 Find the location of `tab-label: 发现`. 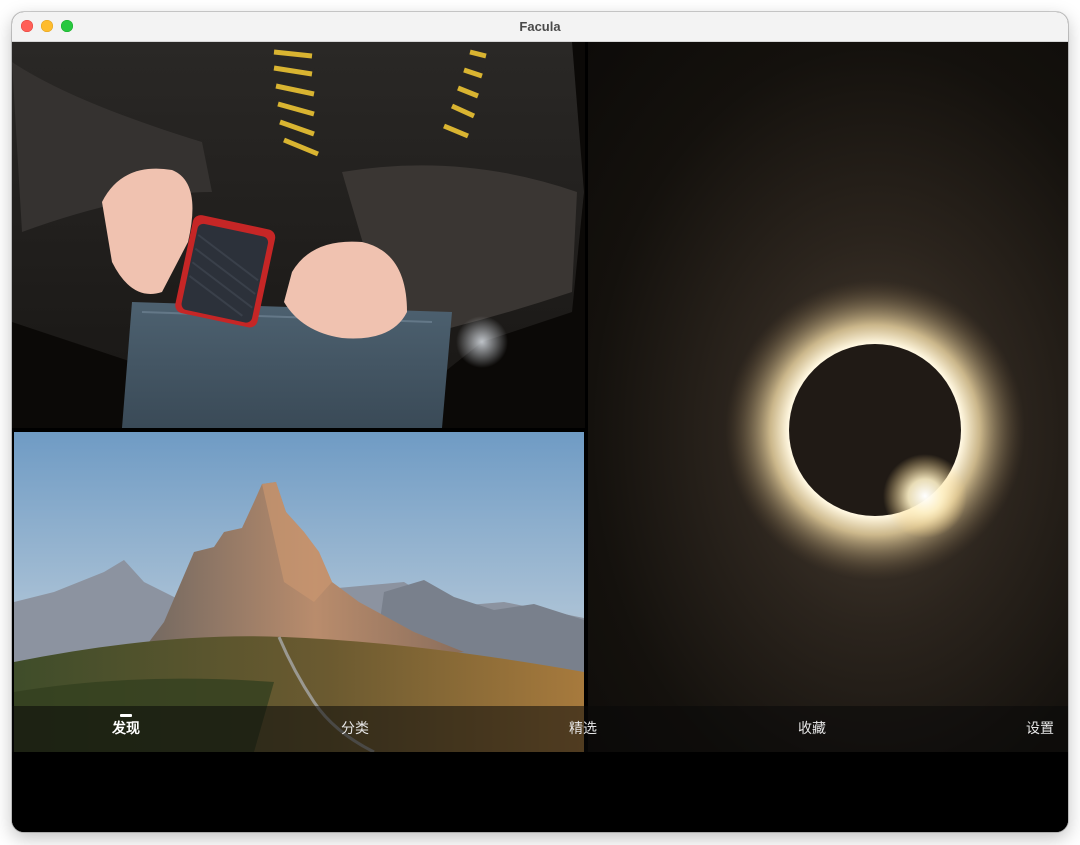

tab-label: 发现 is located at coordinates (126, 729).